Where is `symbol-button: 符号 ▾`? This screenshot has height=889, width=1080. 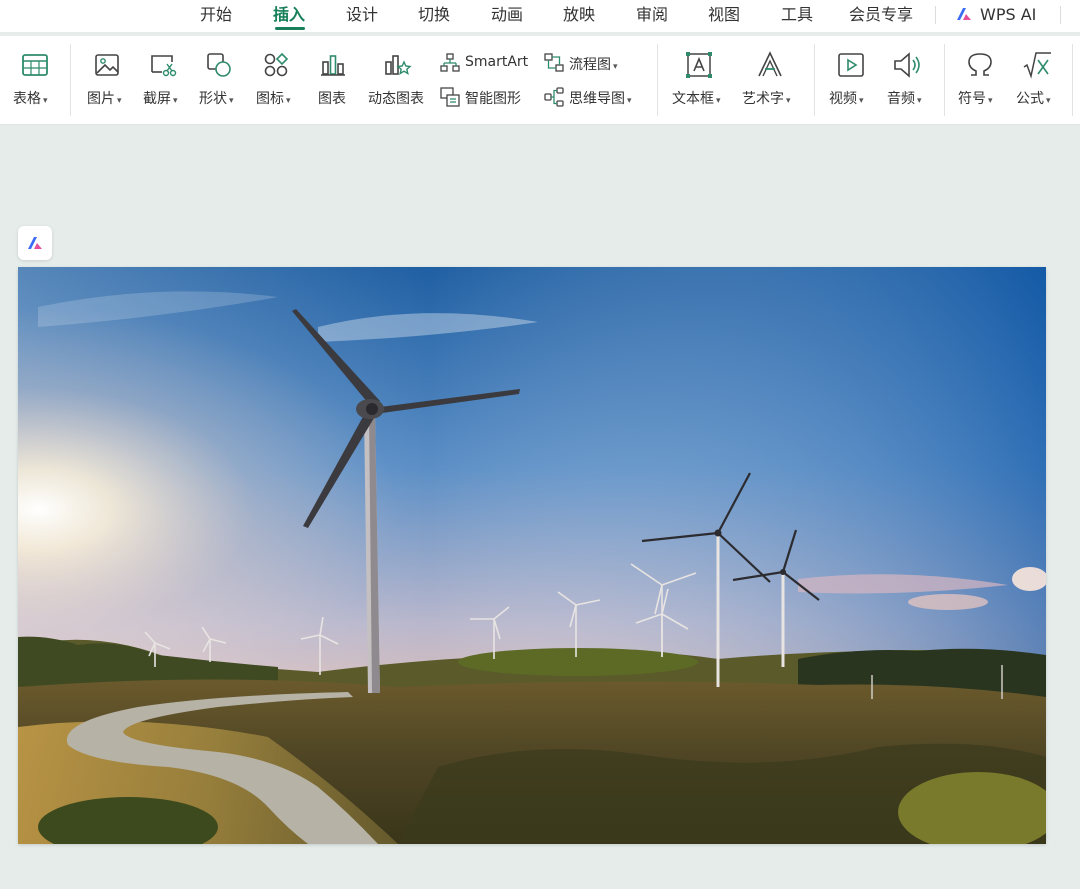
symbol-button: 符号 ▾ is located at coordinates (979, 81).